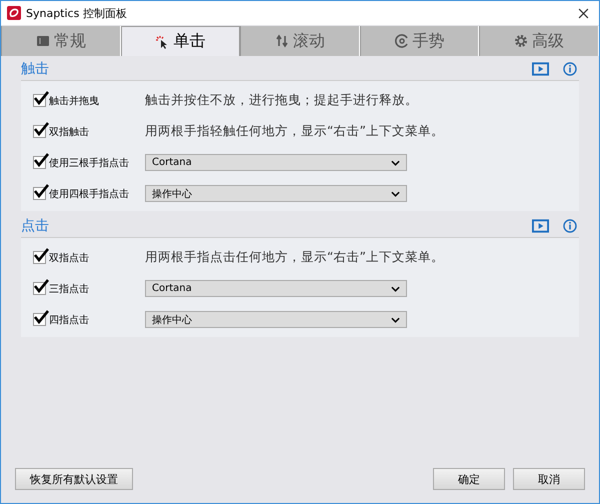 This screenshot has width=600, height=504. Describe the element at coordinates (420, 41) in the screenshot. I see `tab: 手势` at that location.